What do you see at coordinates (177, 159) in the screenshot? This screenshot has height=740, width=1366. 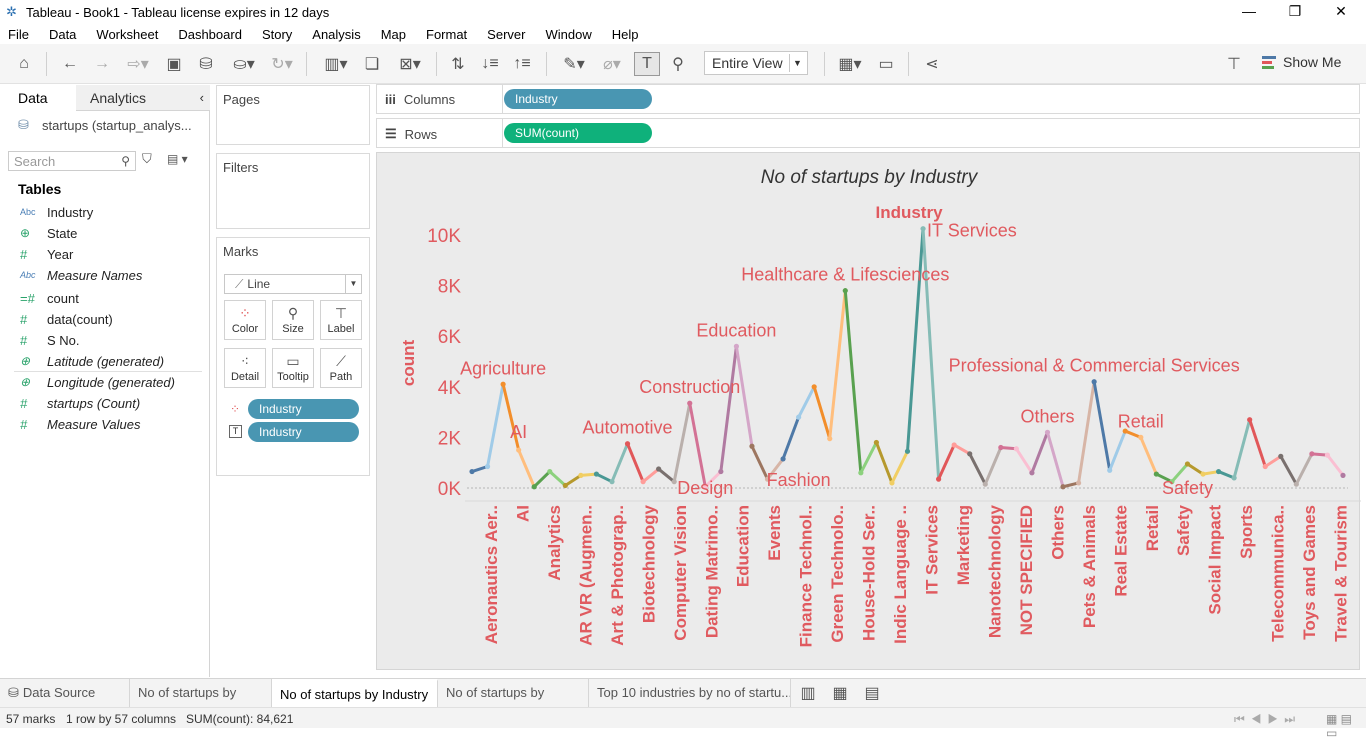 I see `view-options-icon: ▤ ▾` at bounding box center [177, 159].